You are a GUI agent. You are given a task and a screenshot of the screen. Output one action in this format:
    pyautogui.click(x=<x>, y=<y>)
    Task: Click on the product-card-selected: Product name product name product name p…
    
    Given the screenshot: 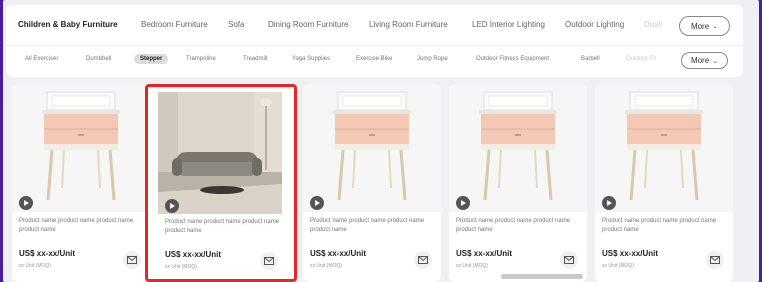 What is the action you would take?
    pyautogui.click(x=221, y=183)
    